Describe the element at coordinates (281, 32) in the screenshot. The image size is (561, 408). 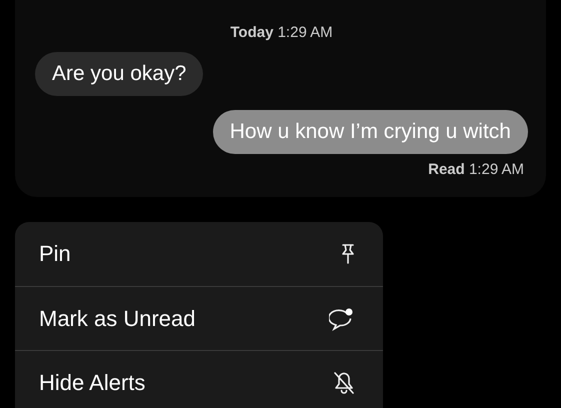
I see `timestamp: Today 1:29 AM` at that location.